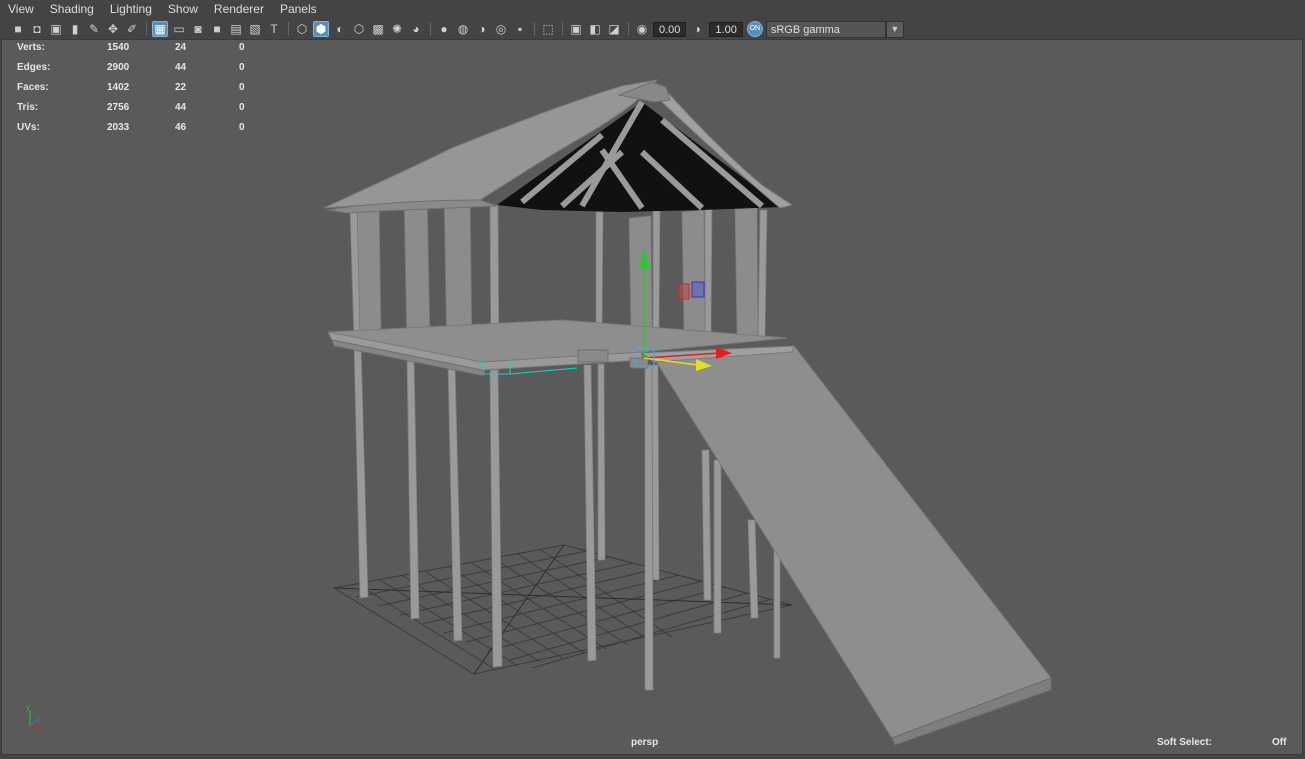 This screenshot has height=759, width=1305. Describe the element at coordinates (670, 29) in the screenshot. I see `exposure-field: 0.00` at that location.